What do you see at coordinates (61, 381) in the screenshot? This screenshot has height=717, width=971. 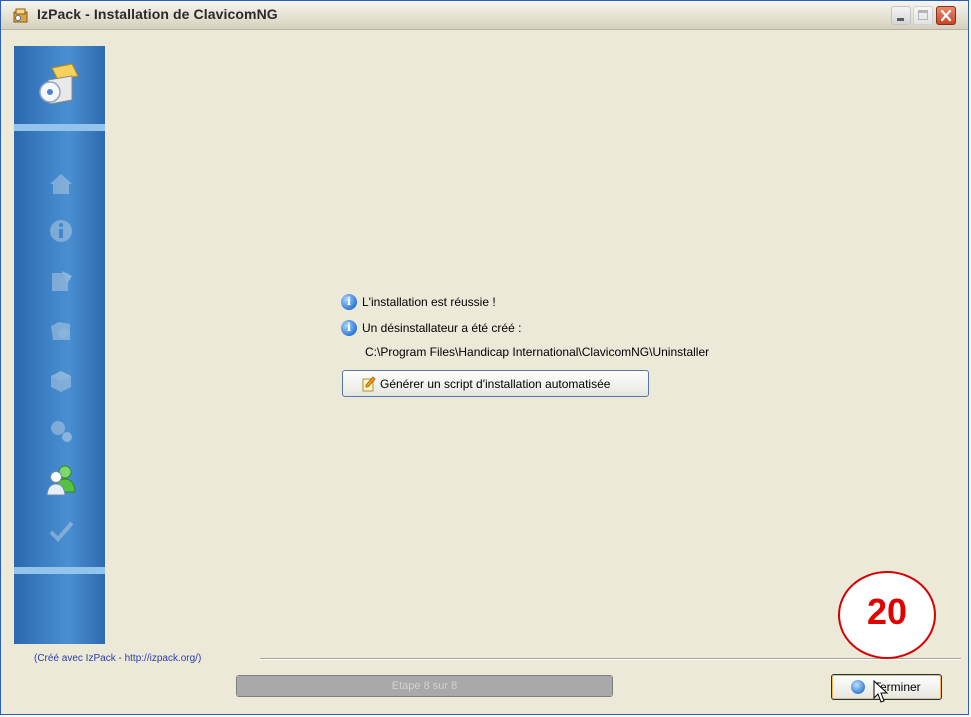 I see `packages-icon` at bounding box center [61, 381].